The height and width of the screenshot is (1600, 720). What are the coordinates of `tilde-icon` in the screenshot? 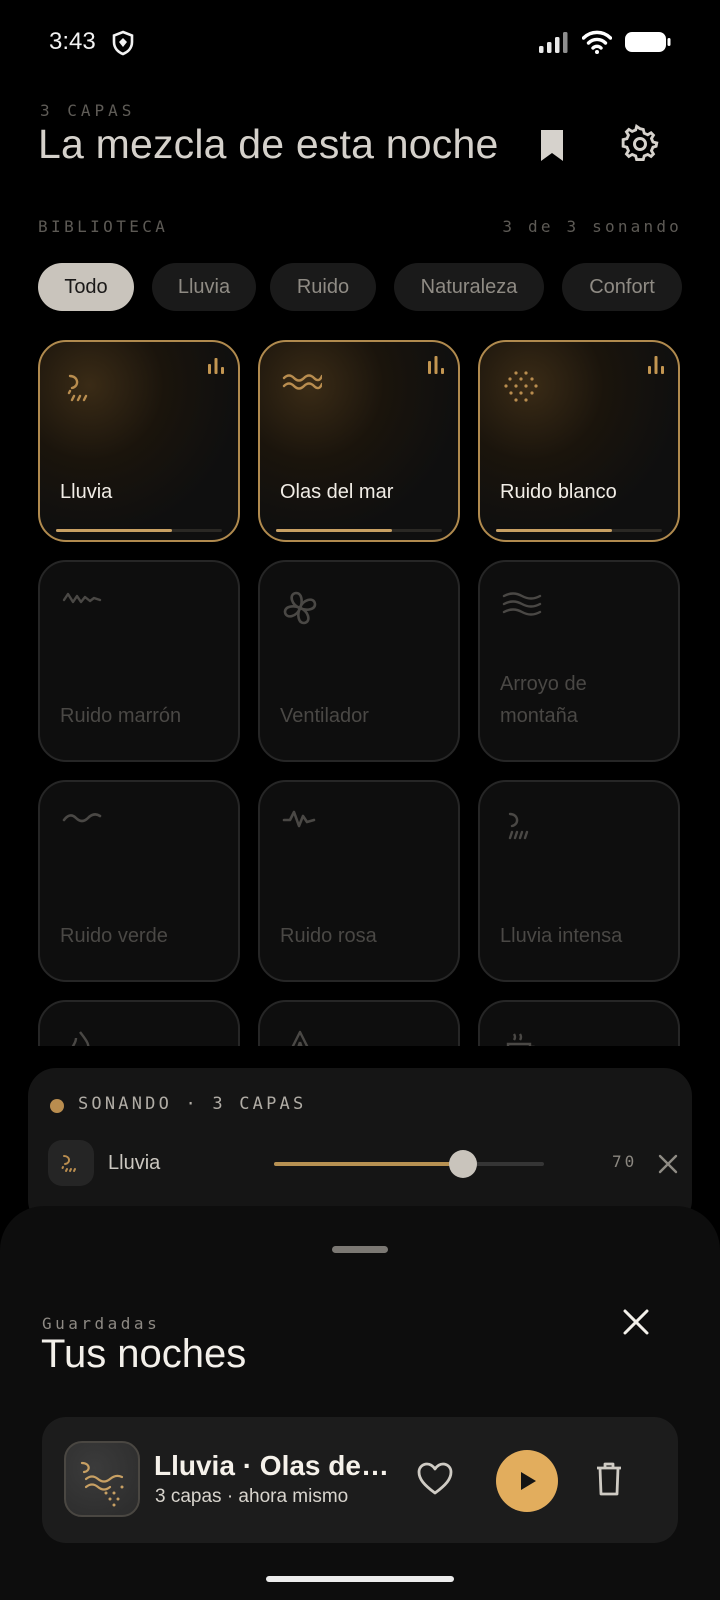 It's located at (82, 818).